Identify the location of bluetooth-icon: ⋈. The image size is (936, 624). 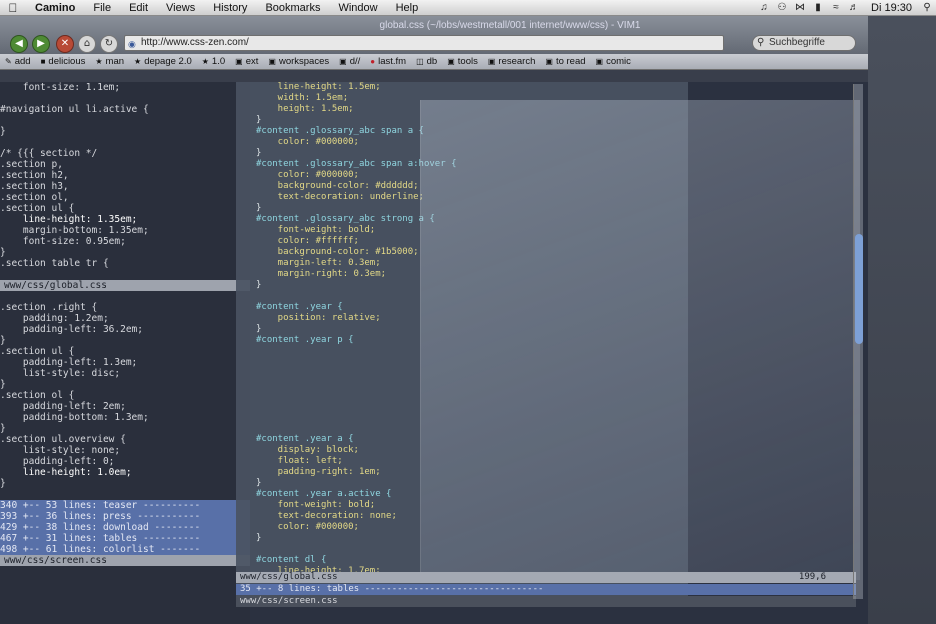
(800, 7).